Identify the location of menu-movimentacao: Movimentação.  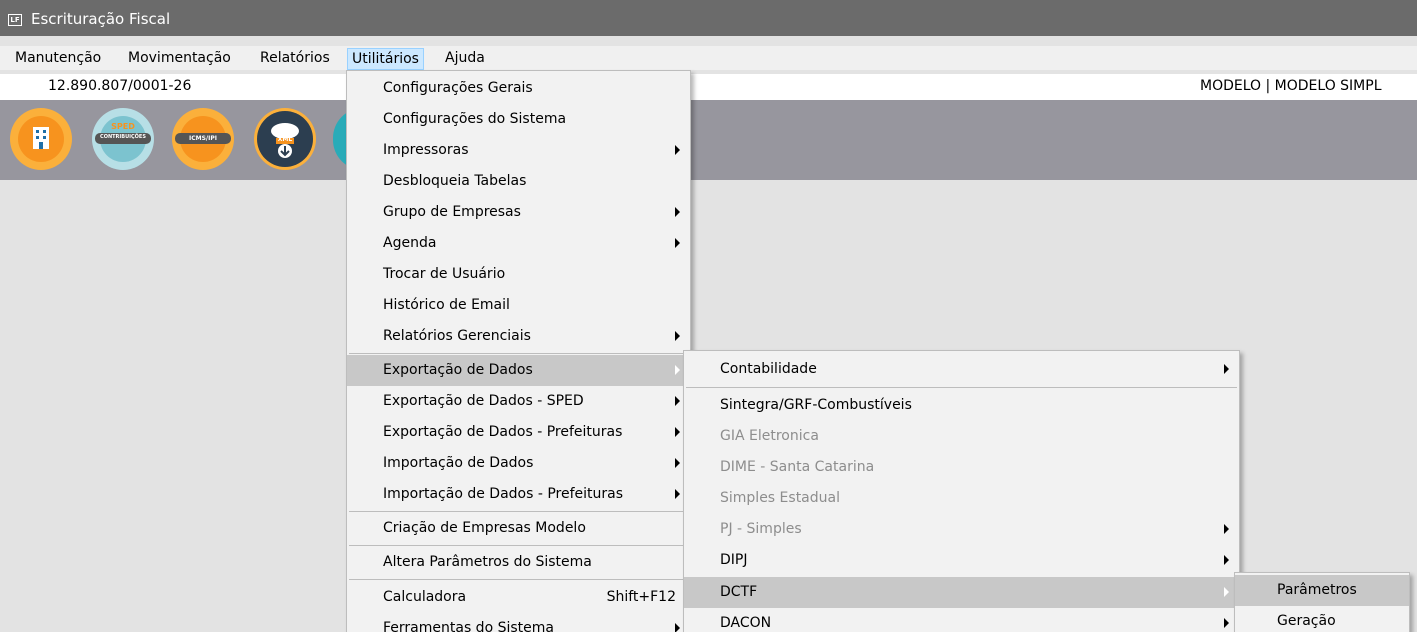
(179, 59).